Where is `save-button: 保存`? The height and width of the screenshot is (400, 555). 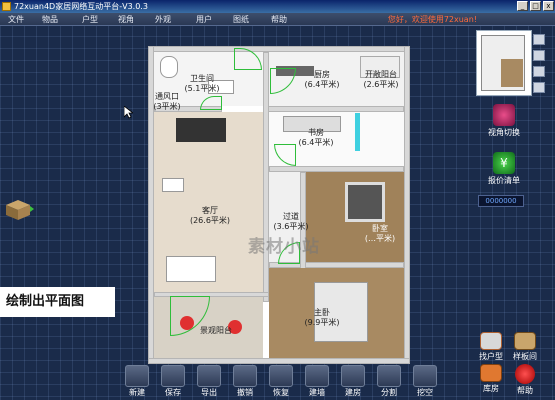
save-button: 保存 is located at coordinates (173, 382).